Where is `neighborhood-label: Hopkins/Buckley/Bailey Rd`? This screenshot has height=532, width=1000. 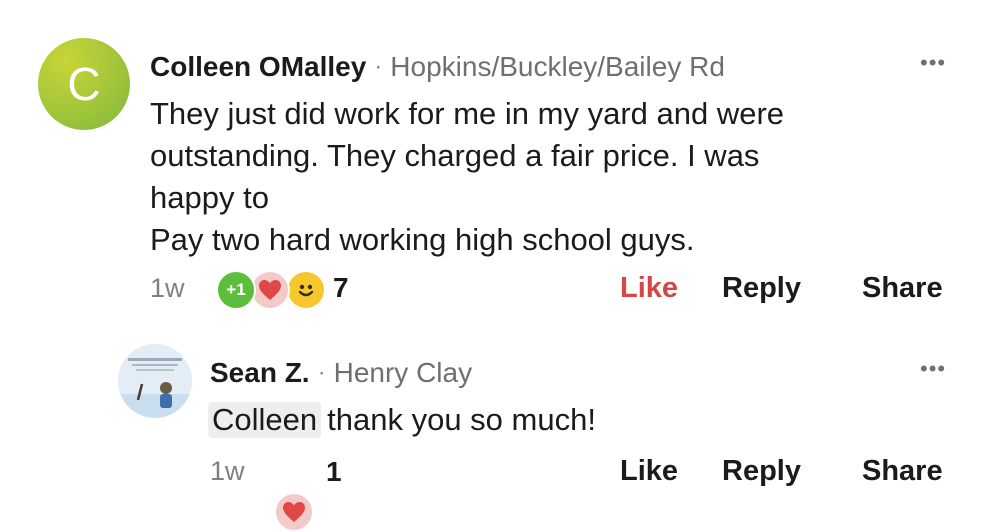
neighborhood-label: Hopkins/Buckley/Bailey Rd is located at coordinates (557, 67).